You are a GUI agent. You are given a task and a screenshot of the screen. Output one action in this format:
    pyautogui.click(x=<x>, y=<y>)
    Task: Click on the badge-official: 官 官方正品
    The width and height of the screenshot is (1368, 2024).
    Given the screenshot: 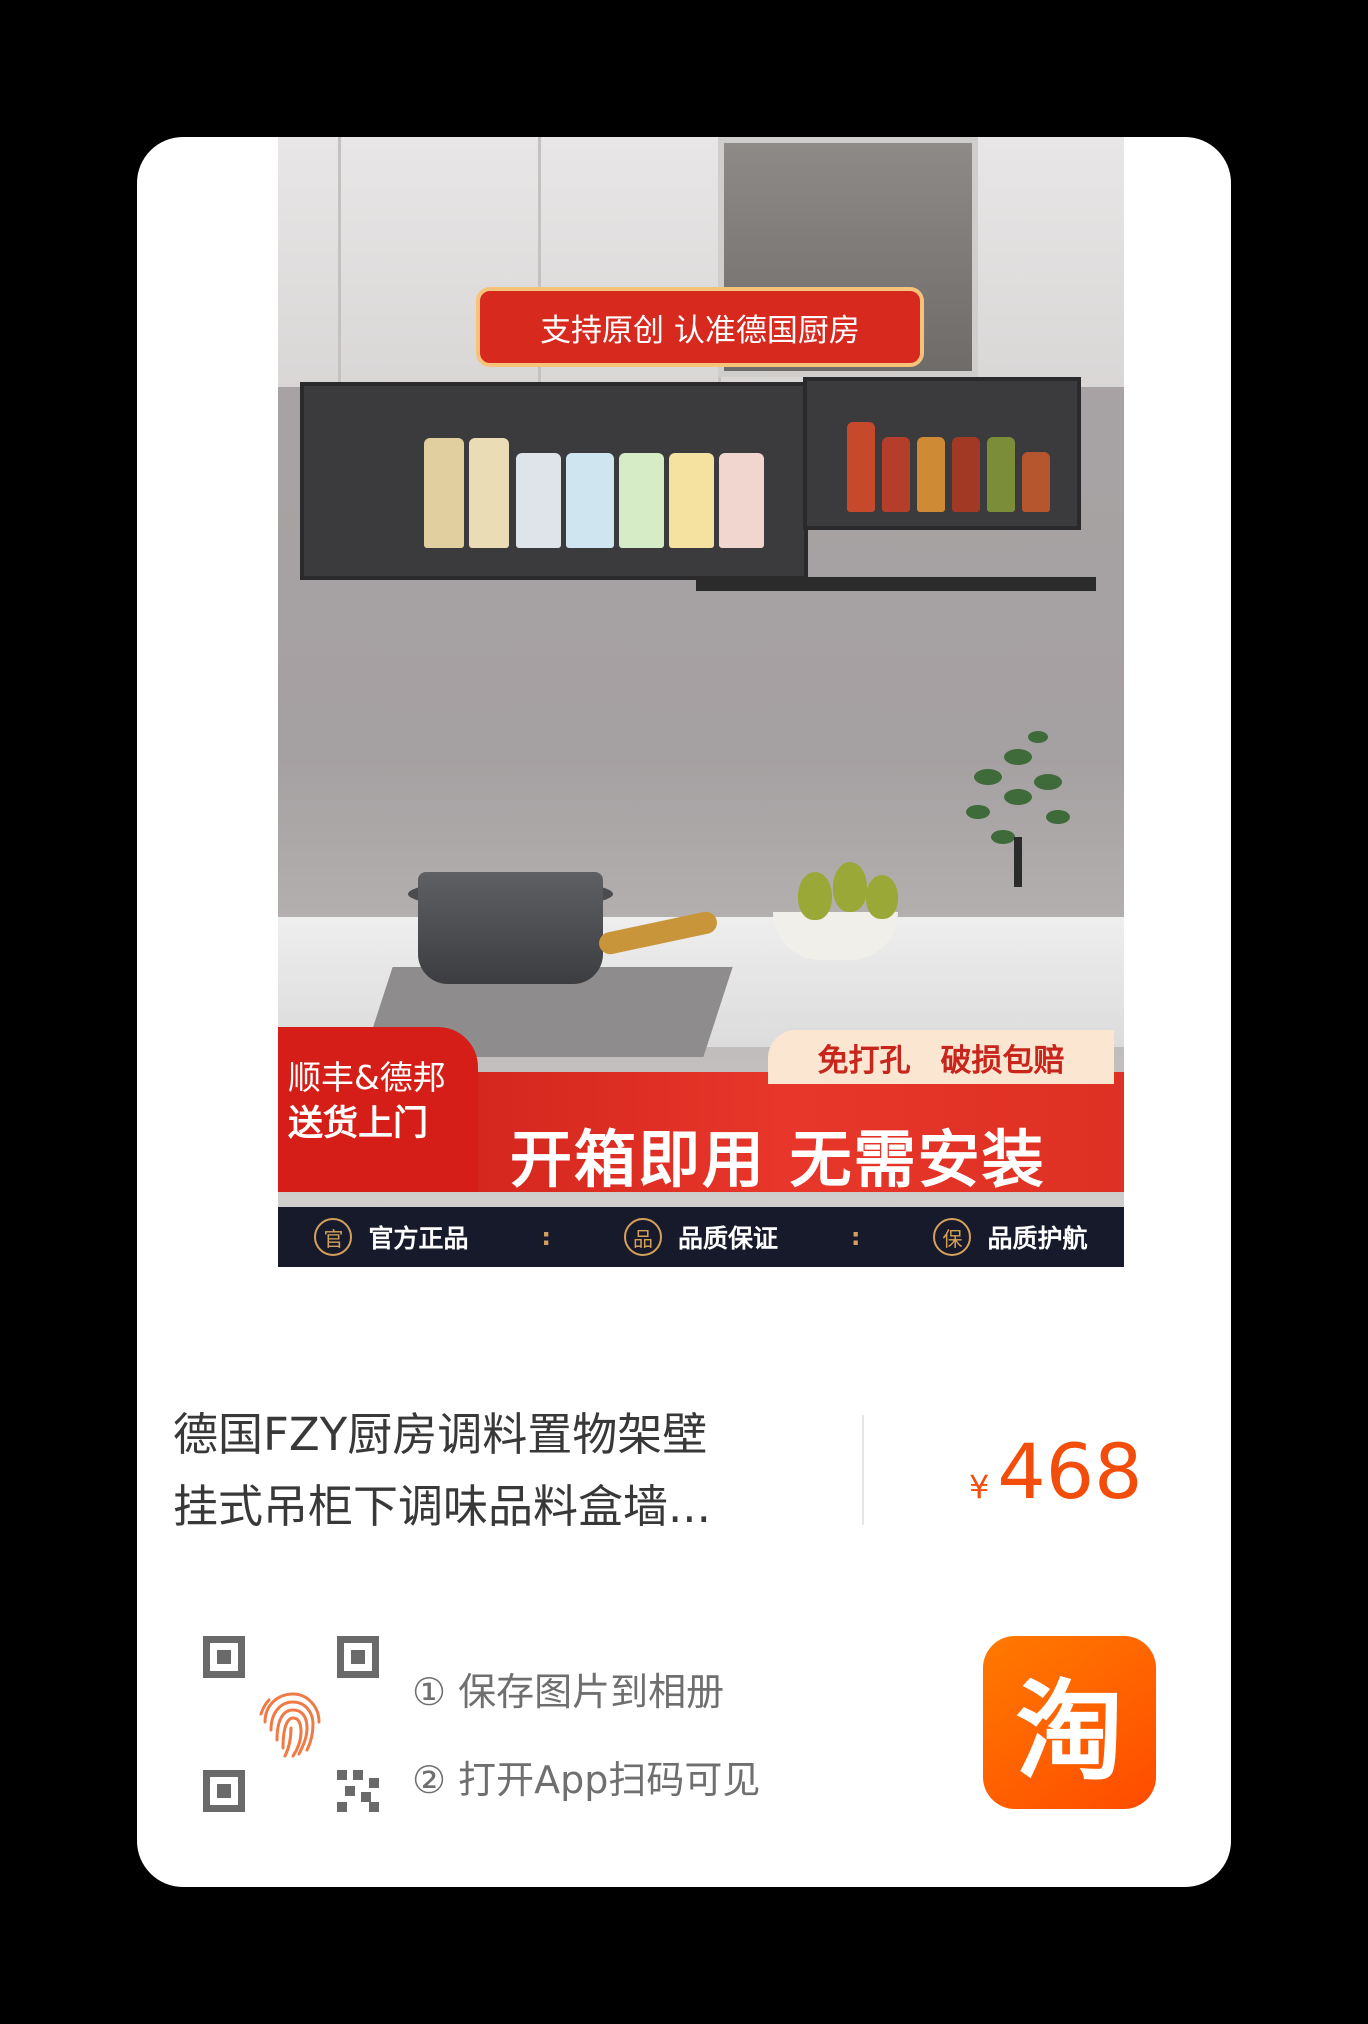 What is the action you would take?
    pyautogui.click(x=391, y=1237)
    